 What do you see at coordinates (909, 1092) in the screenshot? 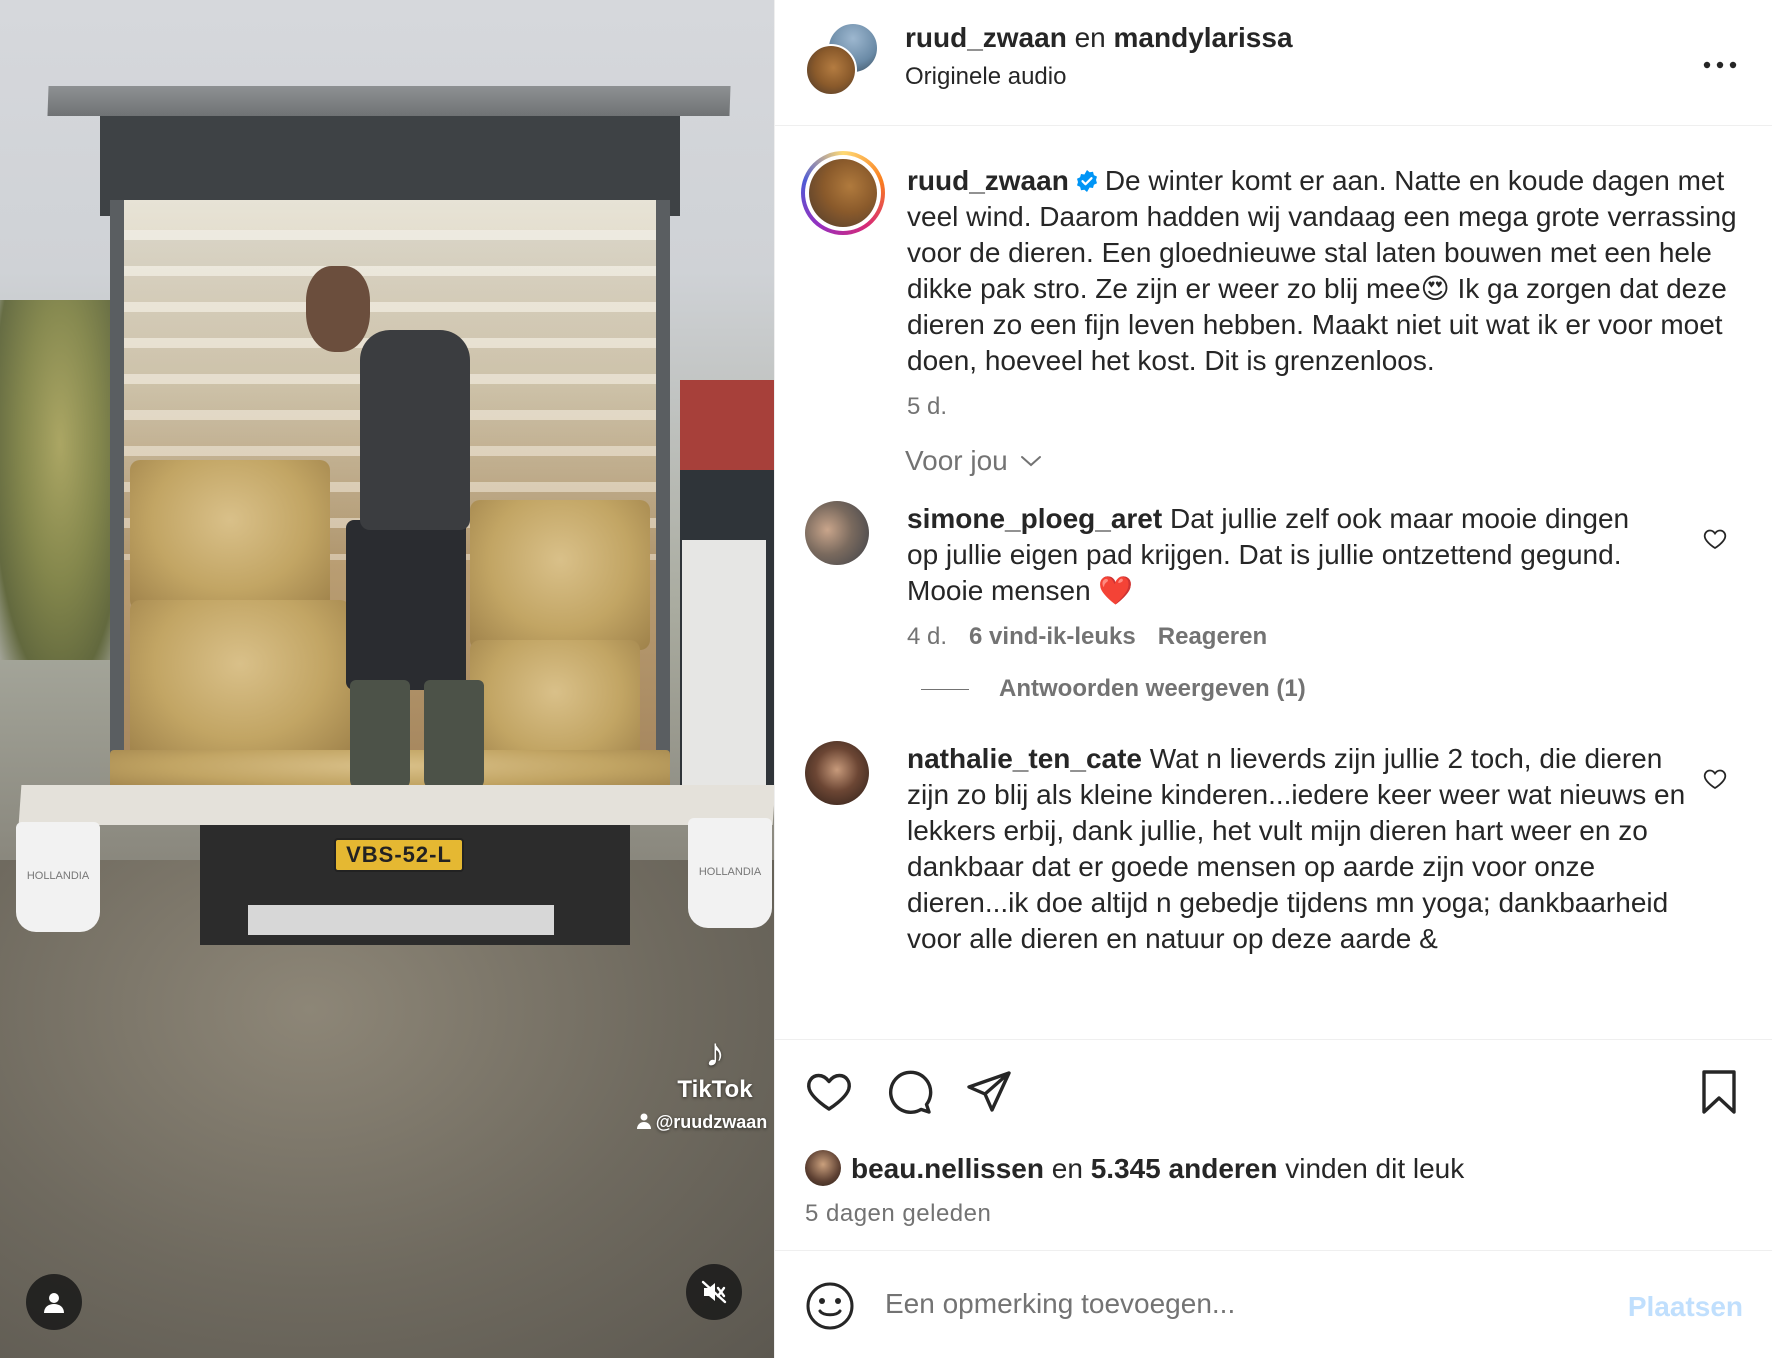
I see `comment-bubble-icon` at bounding box center [909, 1092].